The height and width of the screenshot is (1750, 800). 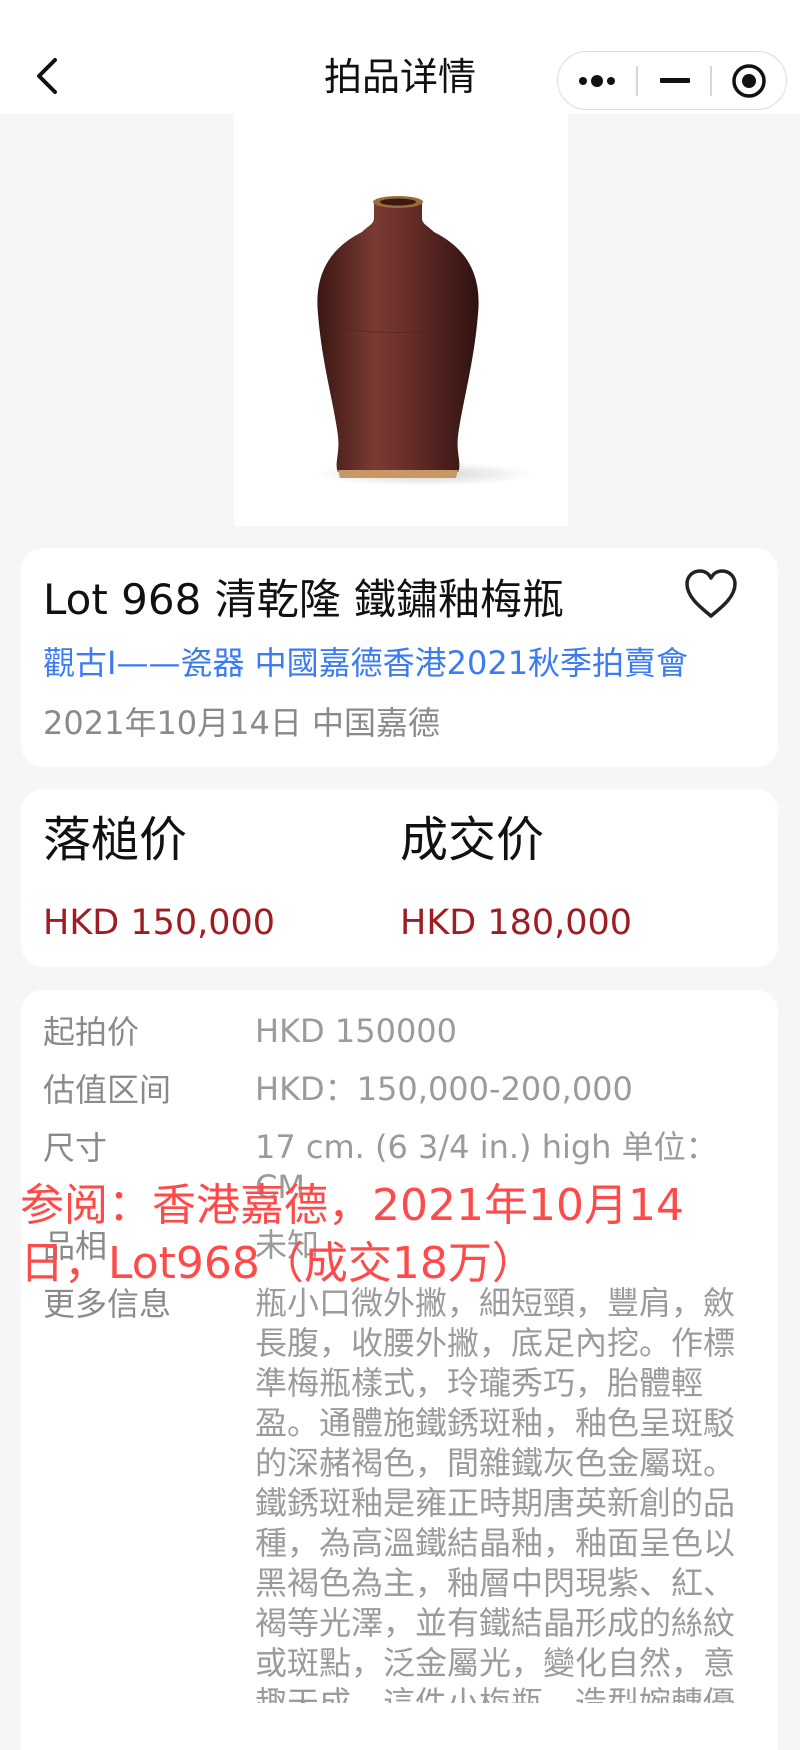 What do you see at coordinates (400, 57) in the screenshot?
I see `top-navigation-bar: 拍品详情` at bounding box center [400, 57].